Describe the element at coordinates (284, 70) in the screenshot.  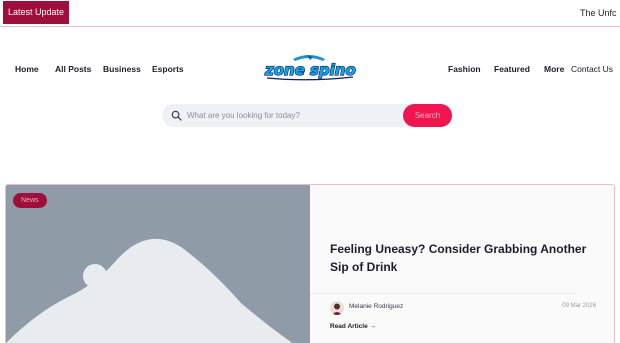
I see `logo-text-zone: zone` at that location.